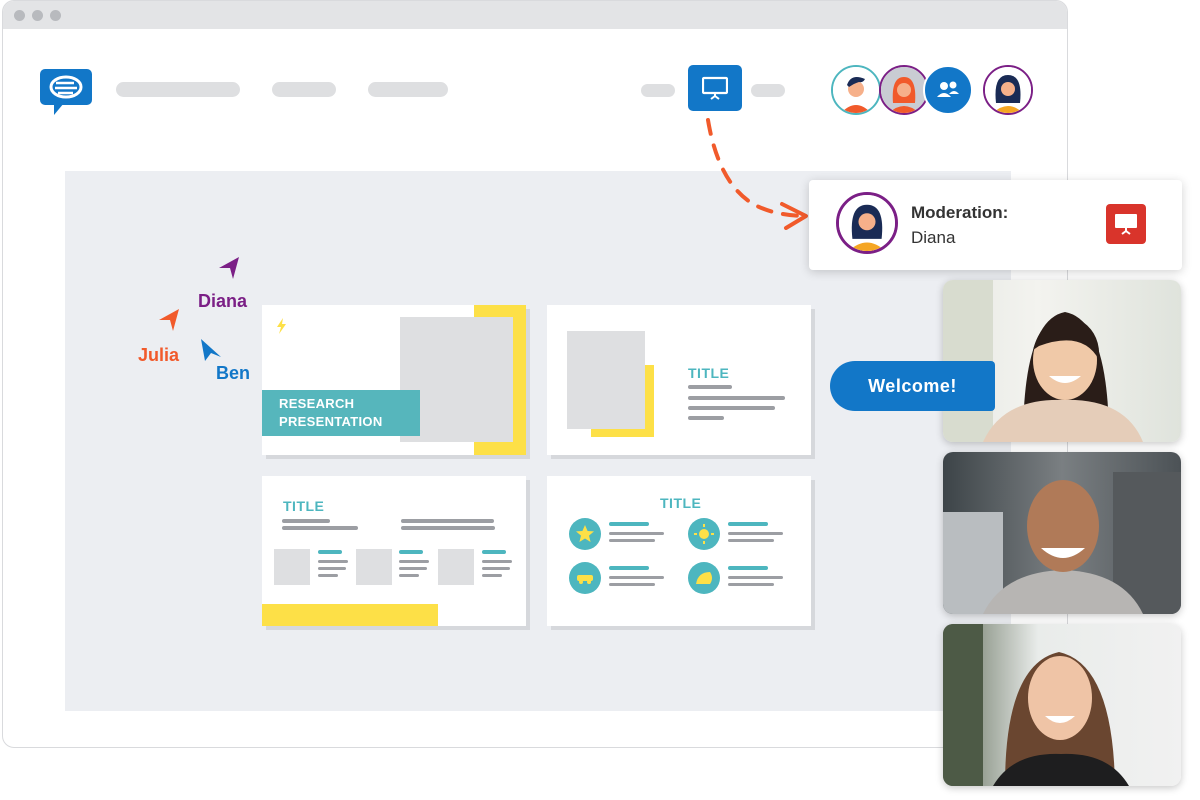 The width and height of the screenshot is (1200, 800). Describe the element at coordinates (394, 380) in the screenshot. I see `slide-thumbnail: RESEARCH PRESENTATION` at that location.